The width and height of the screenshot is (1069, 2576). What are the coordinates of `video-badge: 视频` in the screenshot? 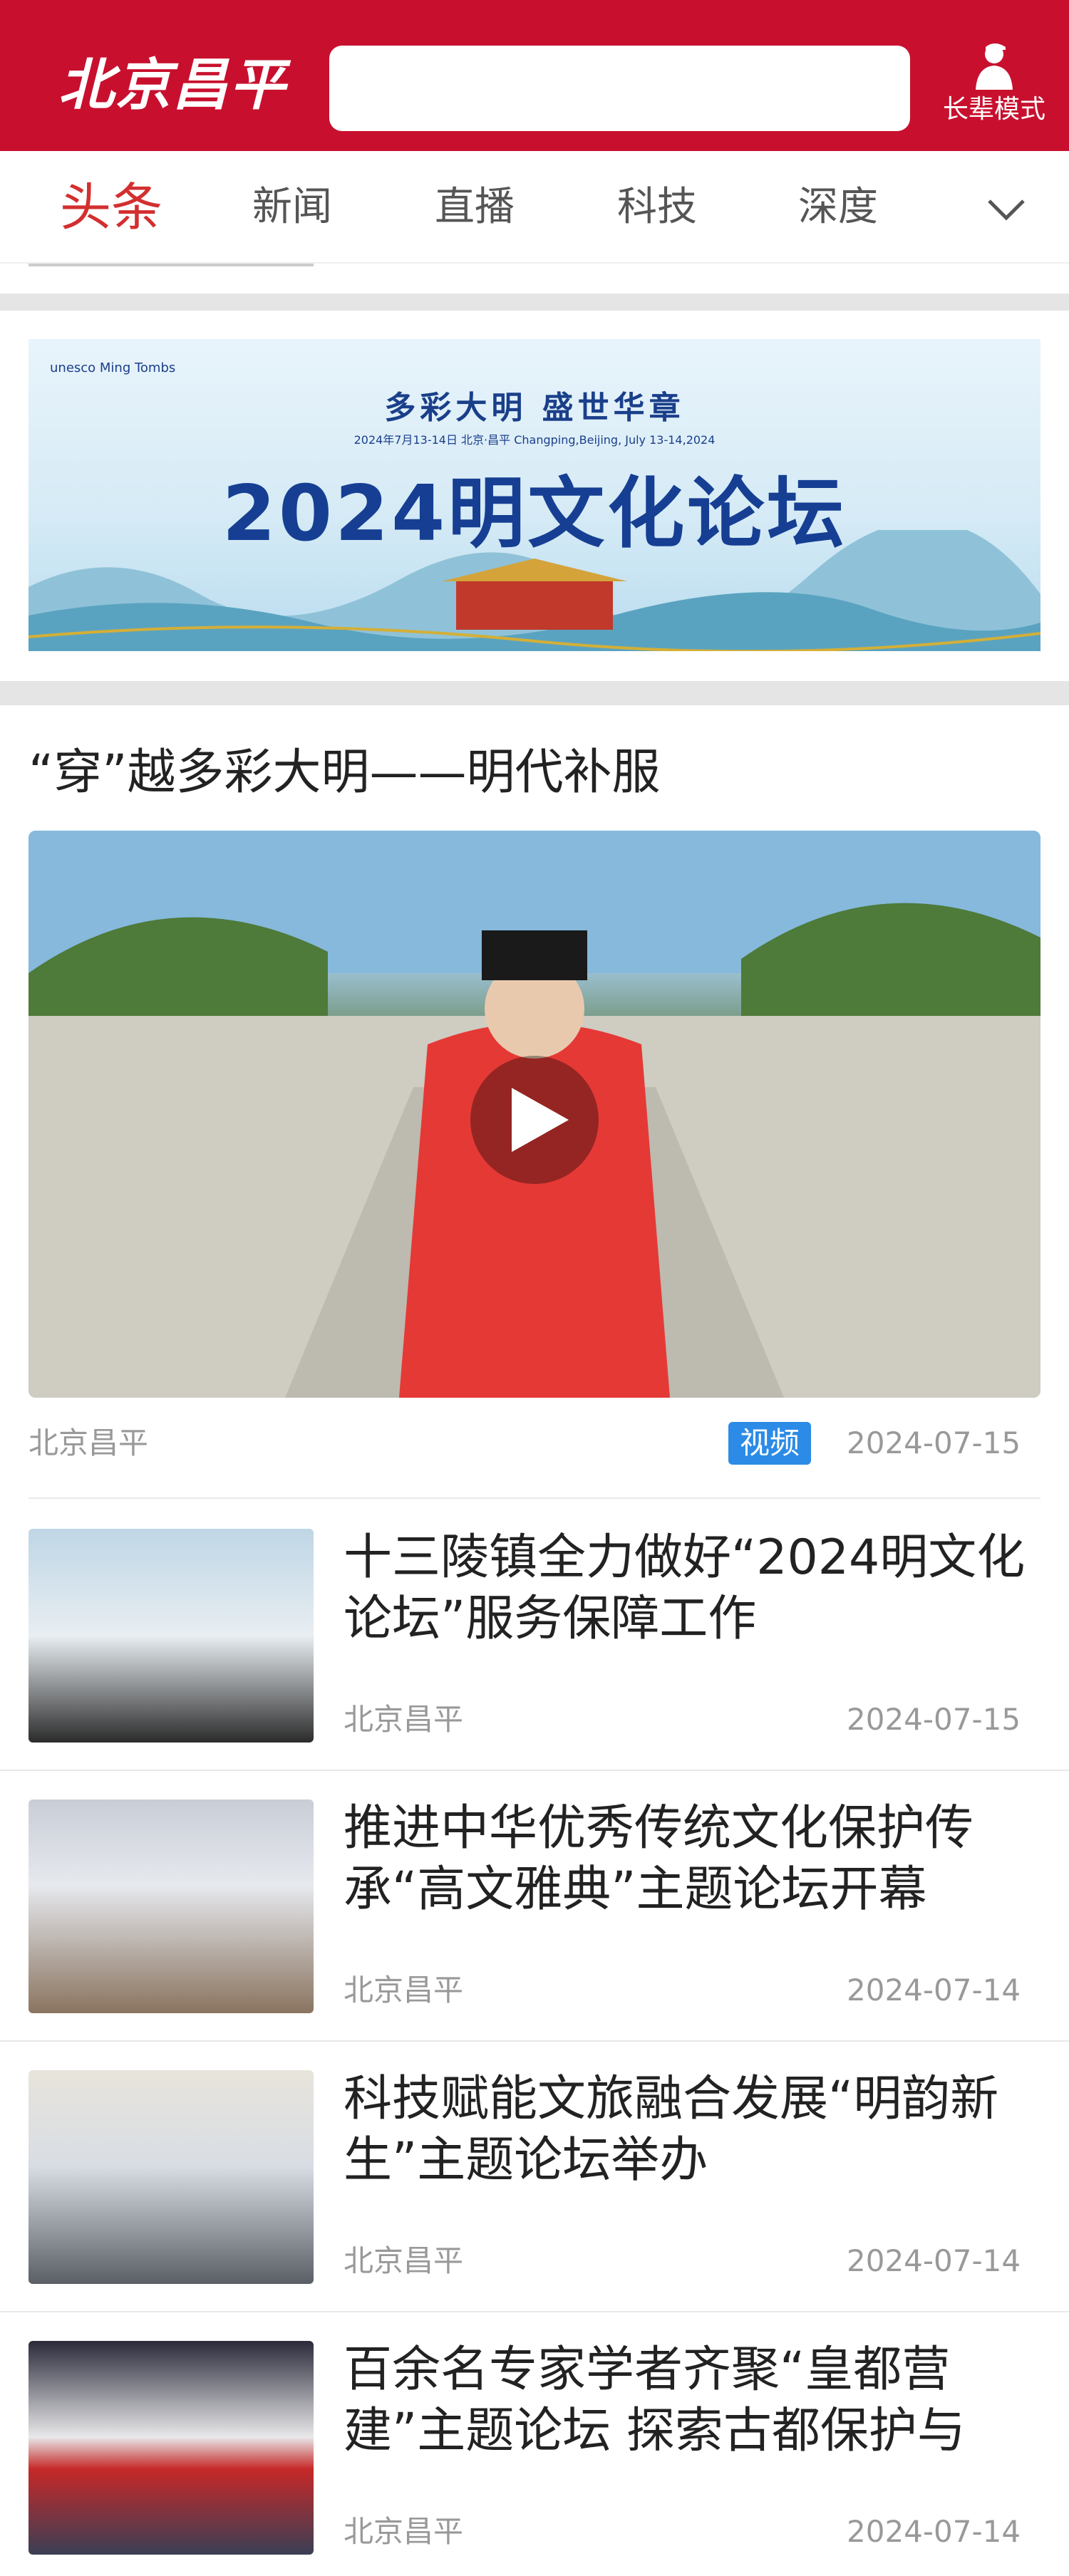 It's located at (770, 1443).